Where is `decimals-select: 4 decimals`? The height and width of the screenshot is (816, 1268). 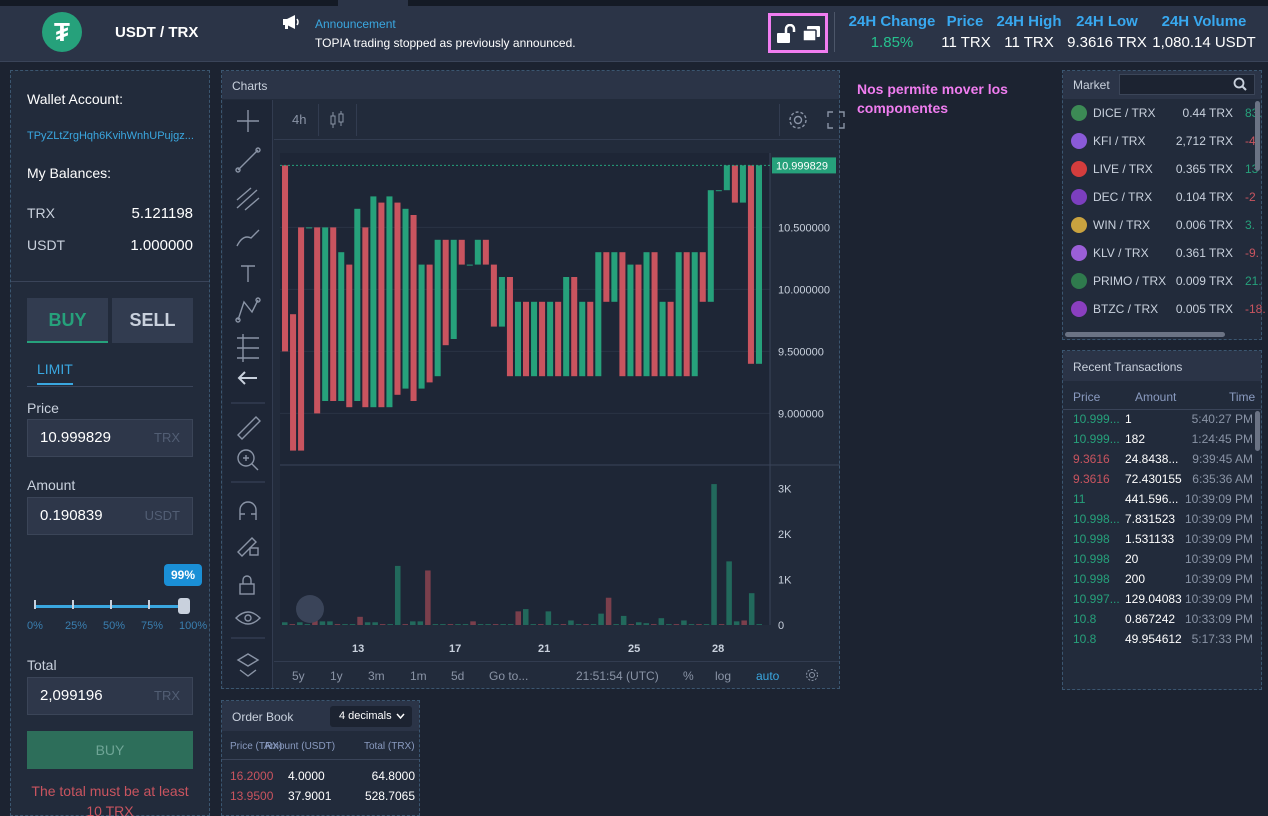 decimals-select: 4 decimals is located at coordinates (371, 716).